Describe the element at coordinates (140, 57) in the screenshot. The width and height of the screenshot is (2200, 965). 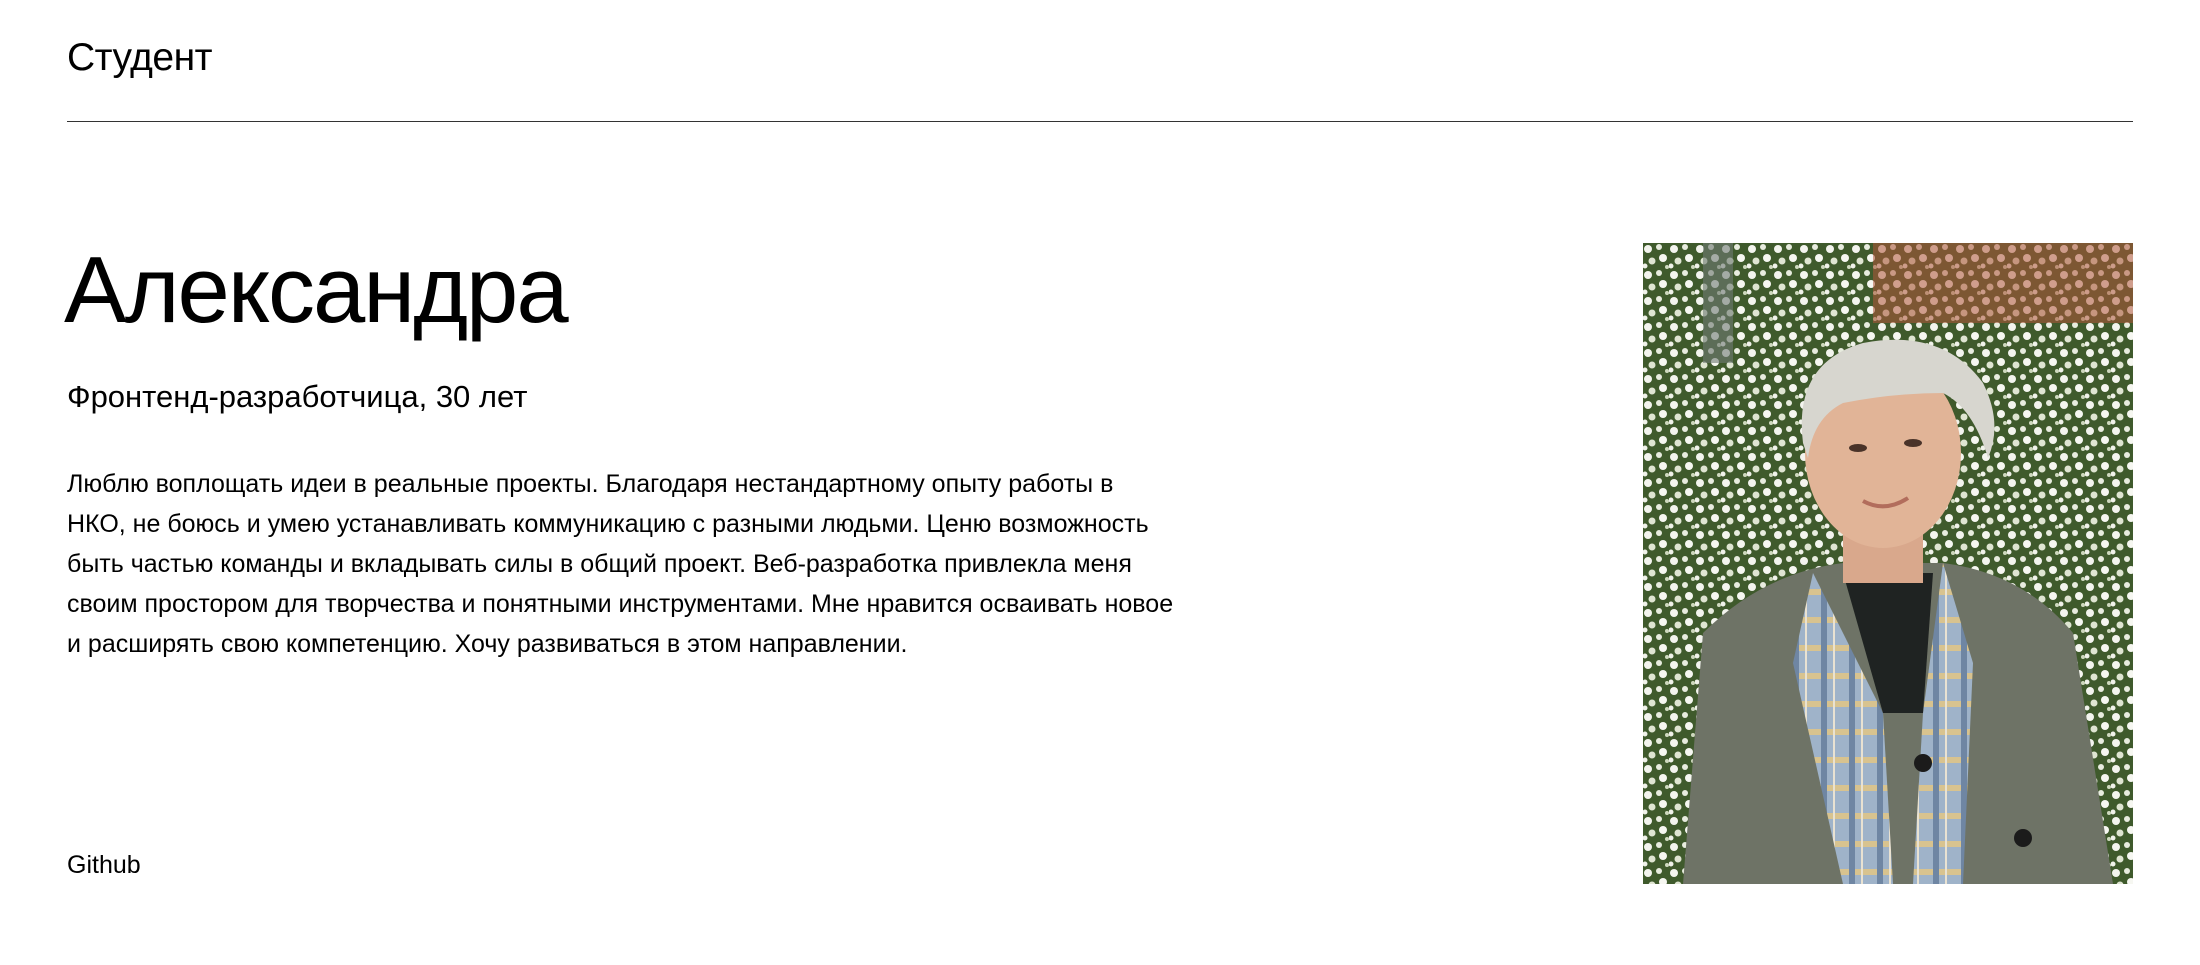
I see `section-title: Студент` at that location.